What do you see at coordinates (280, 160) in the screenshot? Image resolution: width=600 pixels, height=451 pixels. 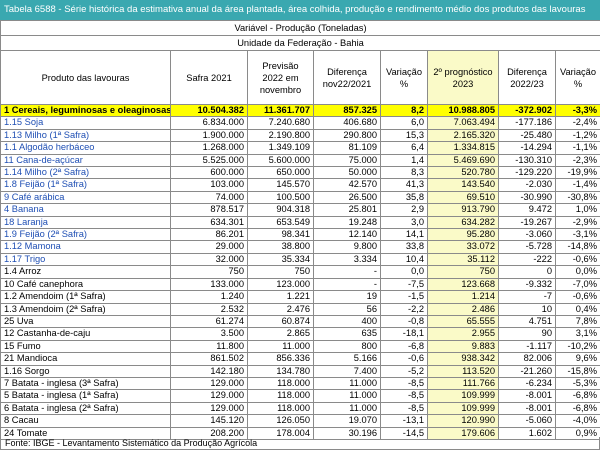 I see `value-cell: 5.600.000` at bounding box center [280, 160].